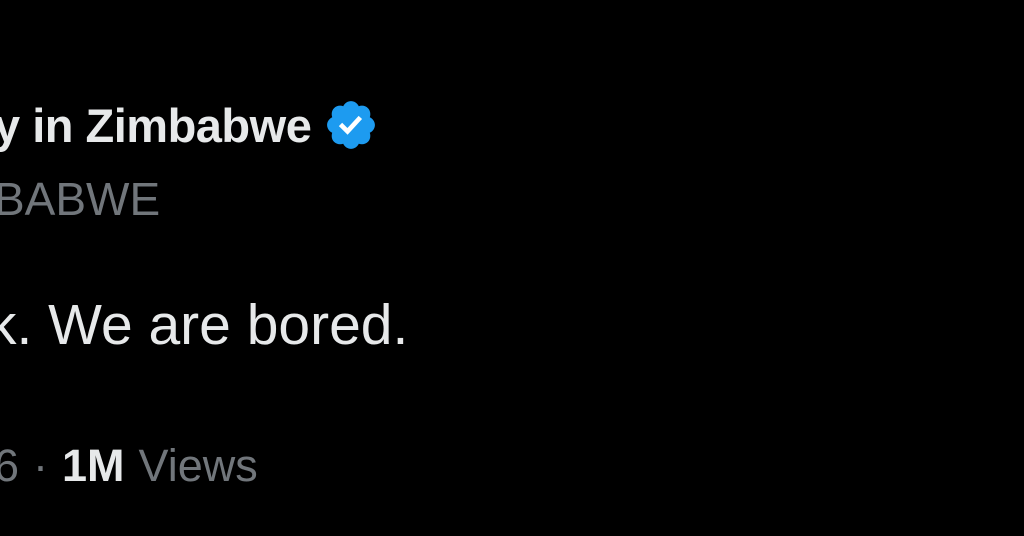  I want to click on verified-badge-icon, so click(351, 125).